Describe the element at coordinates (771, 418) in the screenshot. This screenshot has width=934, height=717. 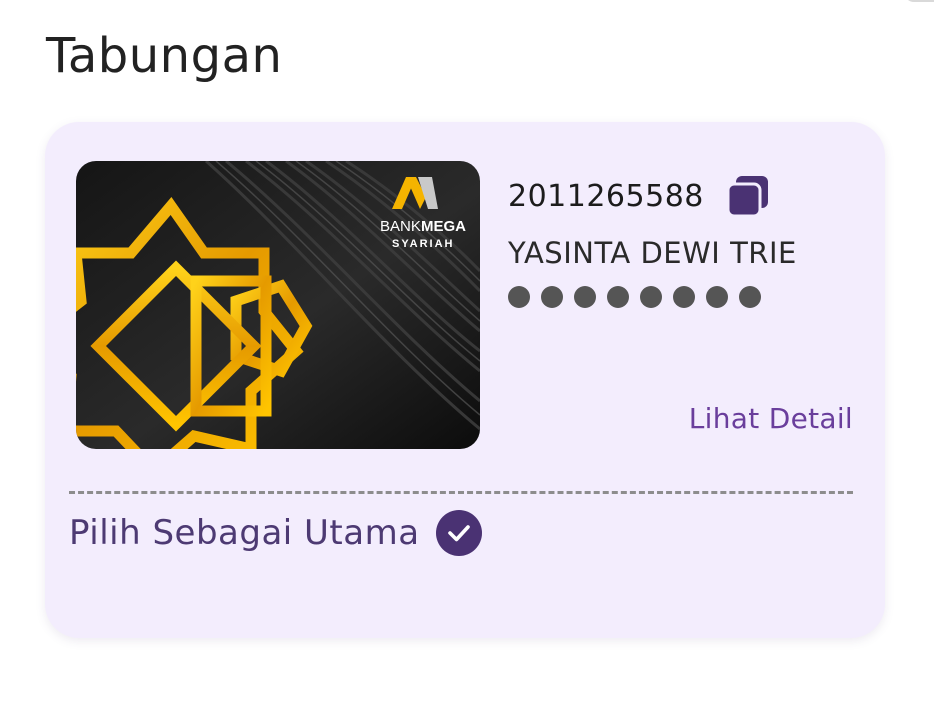
I see `view-detail-link: Lihat Detail` at that location.